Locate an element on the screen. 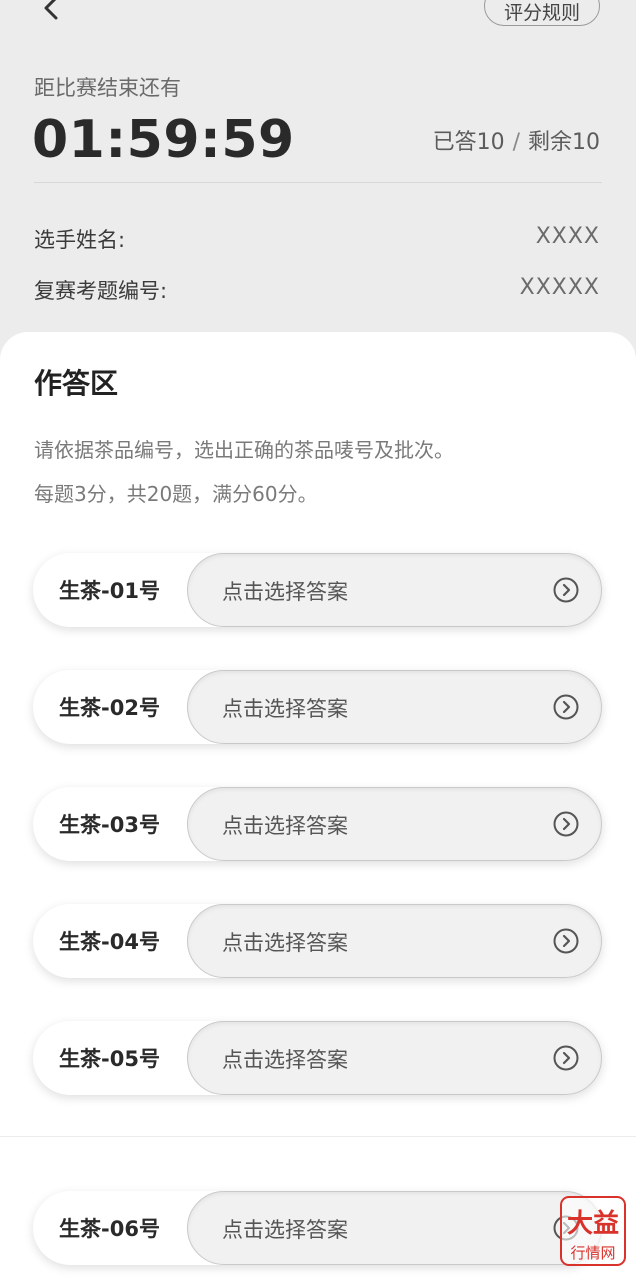  scoring-rules-button: 评分规则 is located at coordinates (542, 13).